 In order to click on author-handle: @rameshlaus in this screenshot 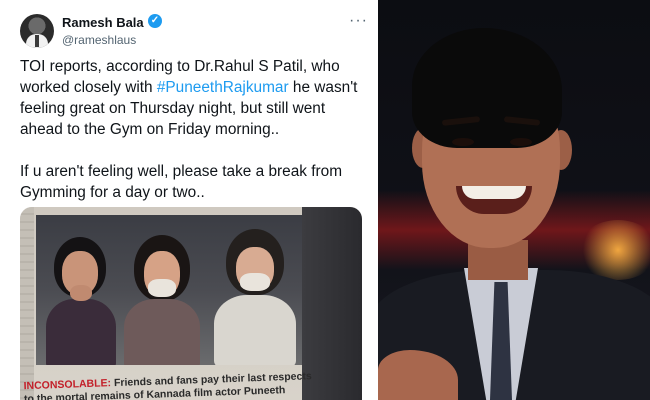, I will do `click(99, 40)`.